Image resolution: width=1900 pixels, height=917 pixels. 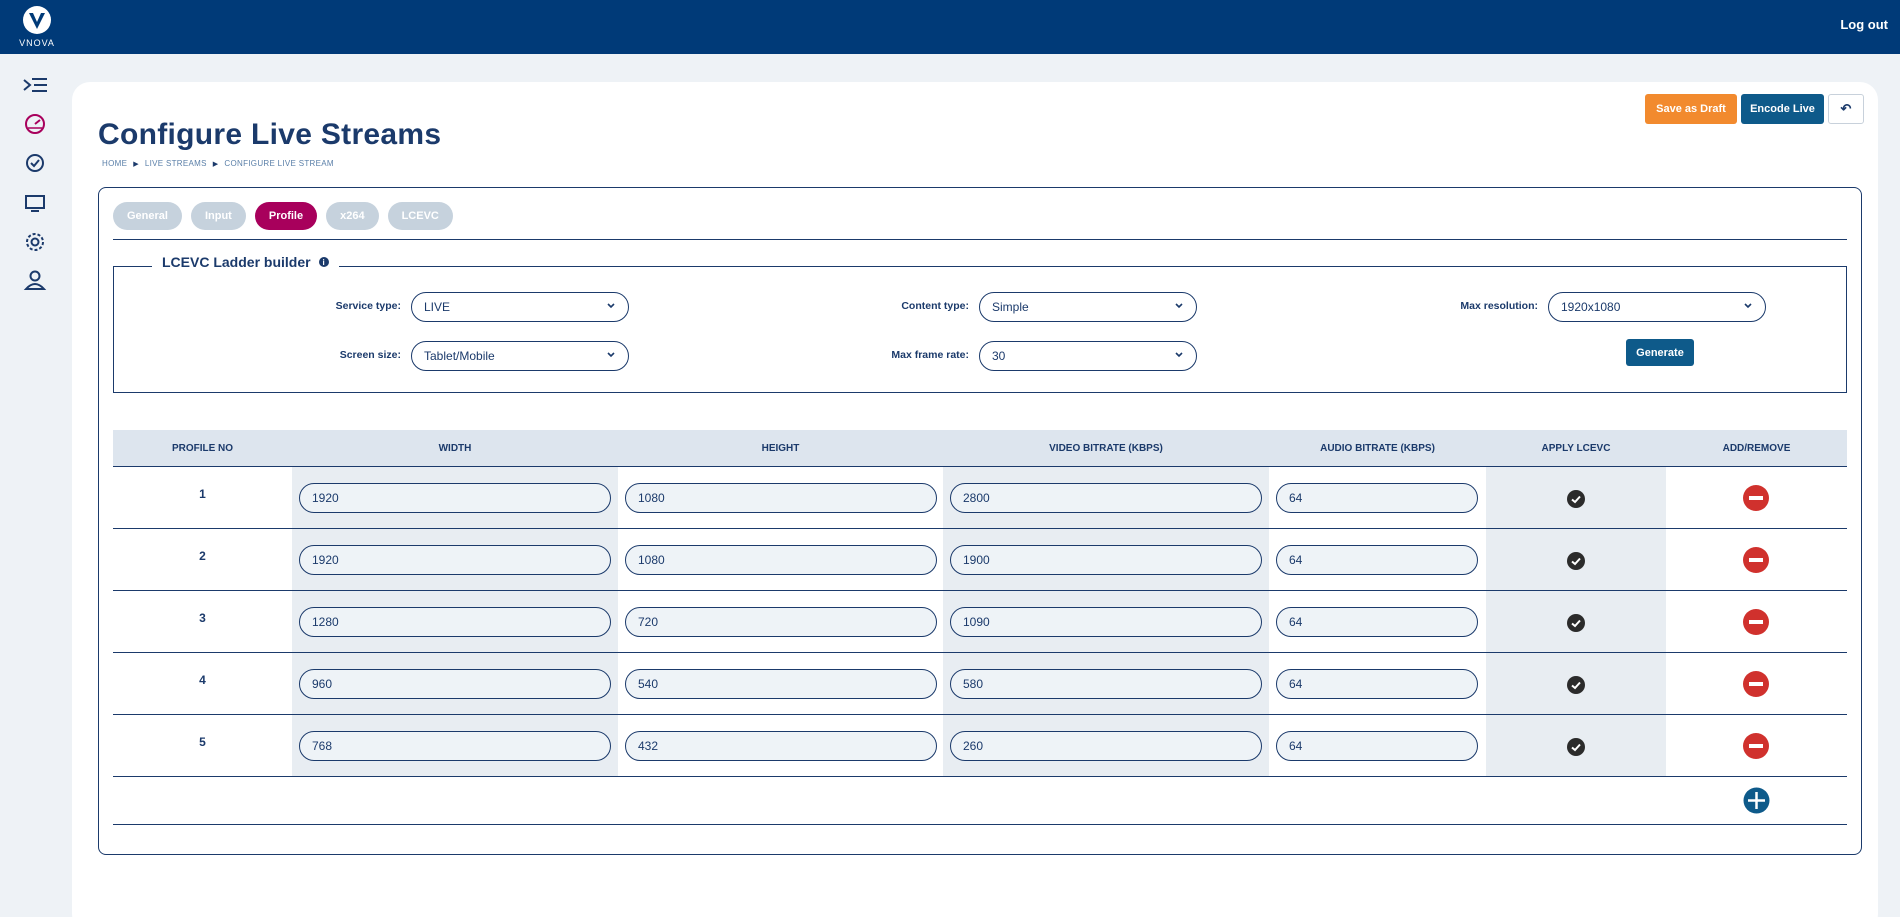 I want to click on check-circle-icon, so click(x=35, y=163).